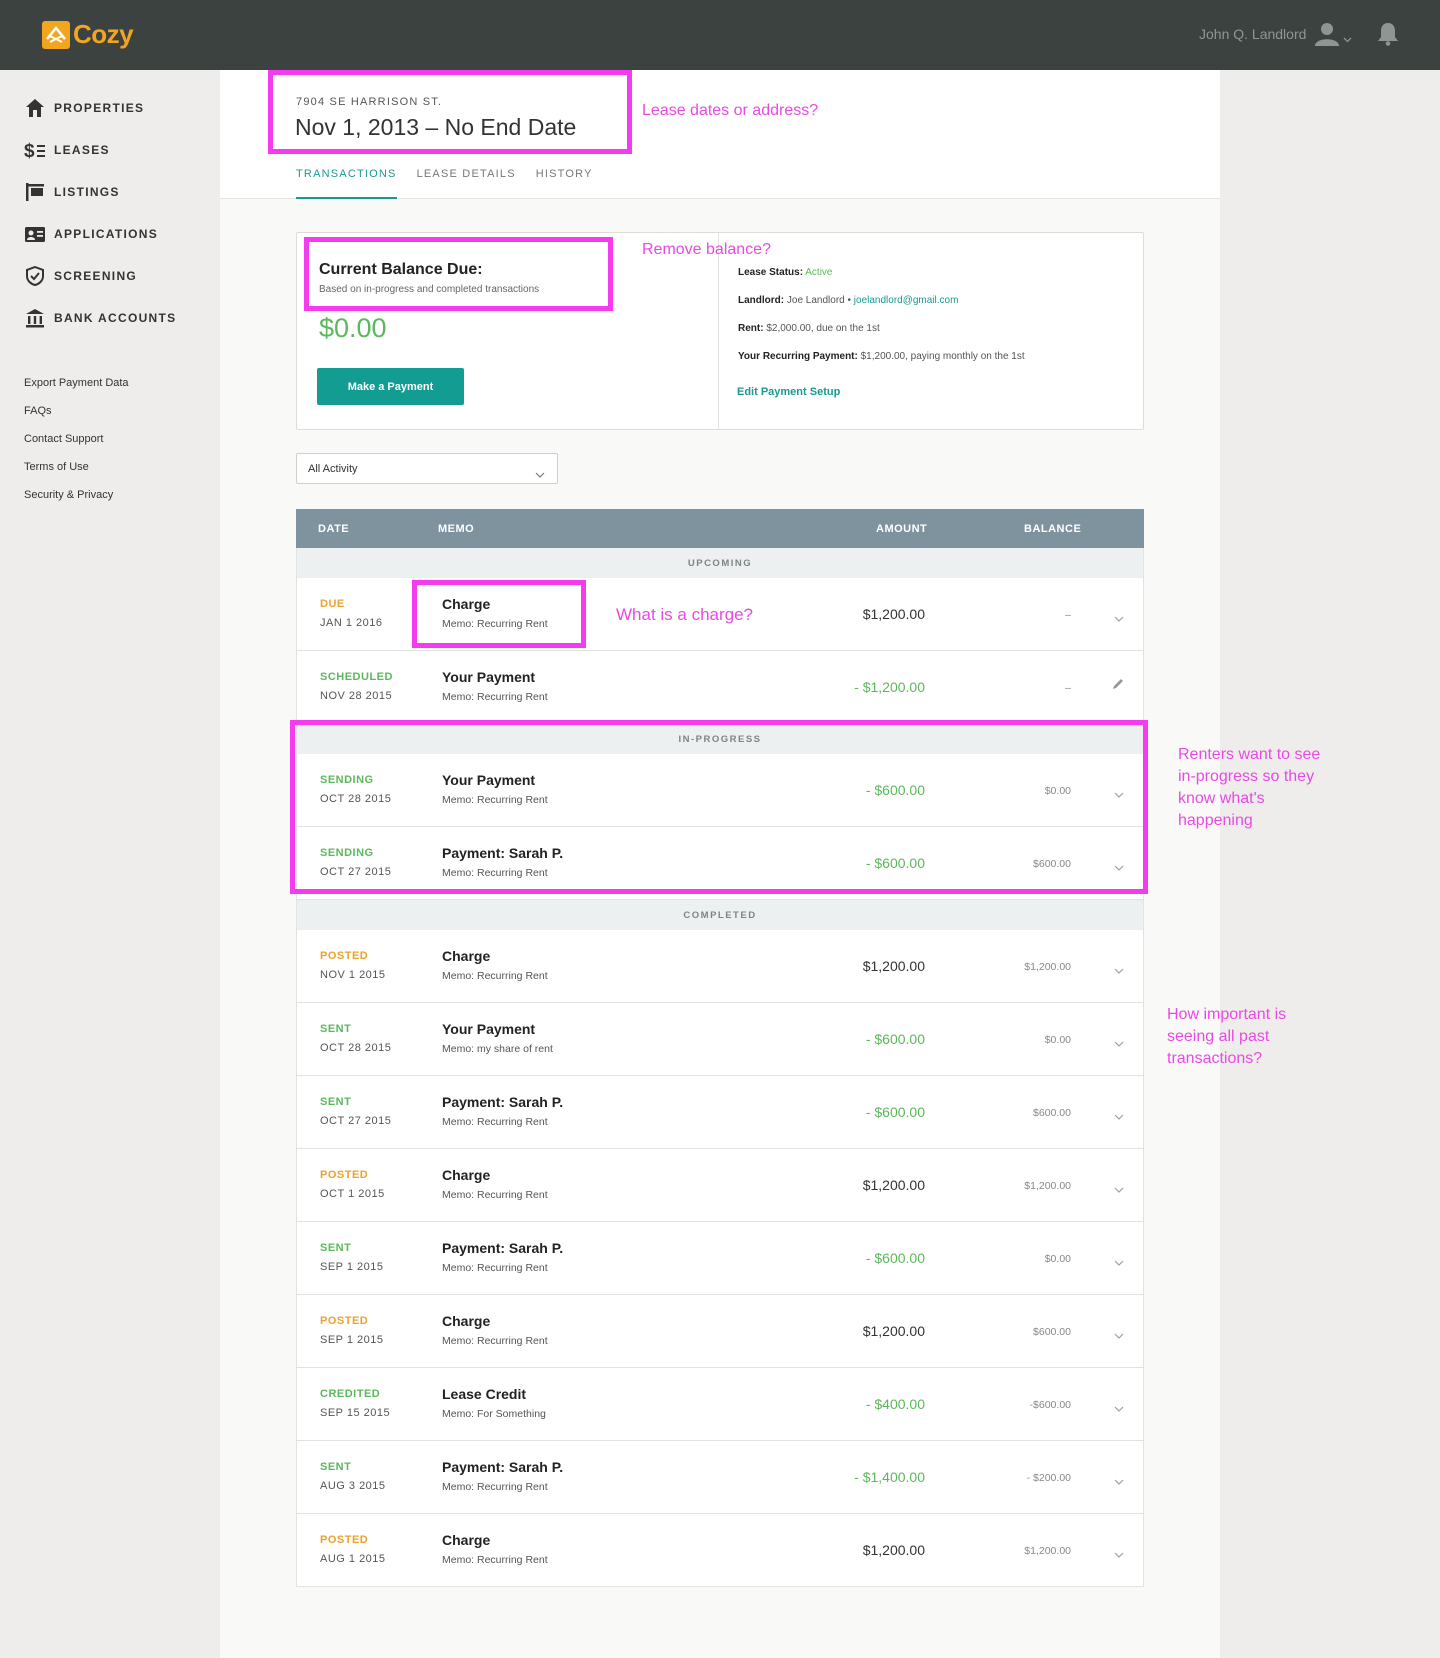 The height and width of the screenshot is (1658, 1440). I want to click on transaction-memo: Memo: my share of rent, so click(497, 1049).